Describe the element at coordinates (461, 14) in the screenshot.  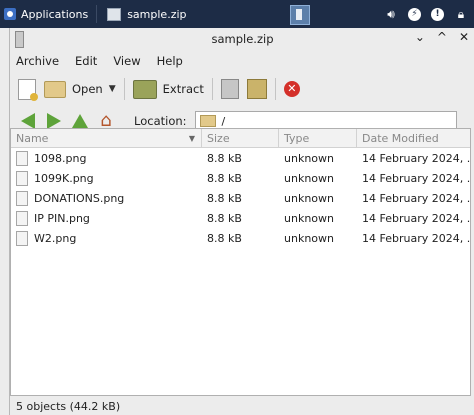
I see `lock-icon: 🔒︎` at that location.